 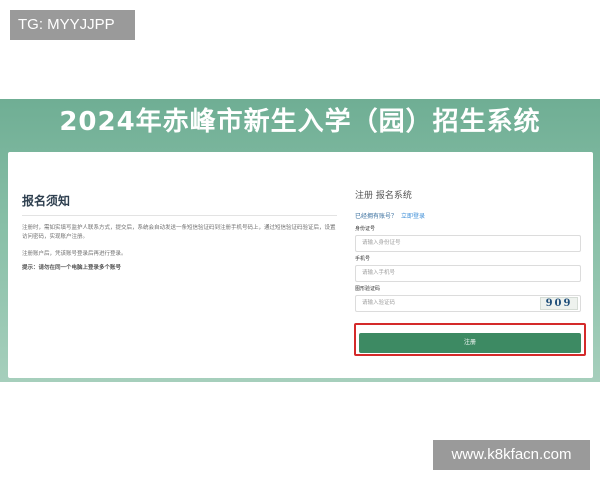 What do you see at coordinates (368, 289) in the screenshot?
I see `captcha-label: 图形验证码` at bounding box center [368, 289].